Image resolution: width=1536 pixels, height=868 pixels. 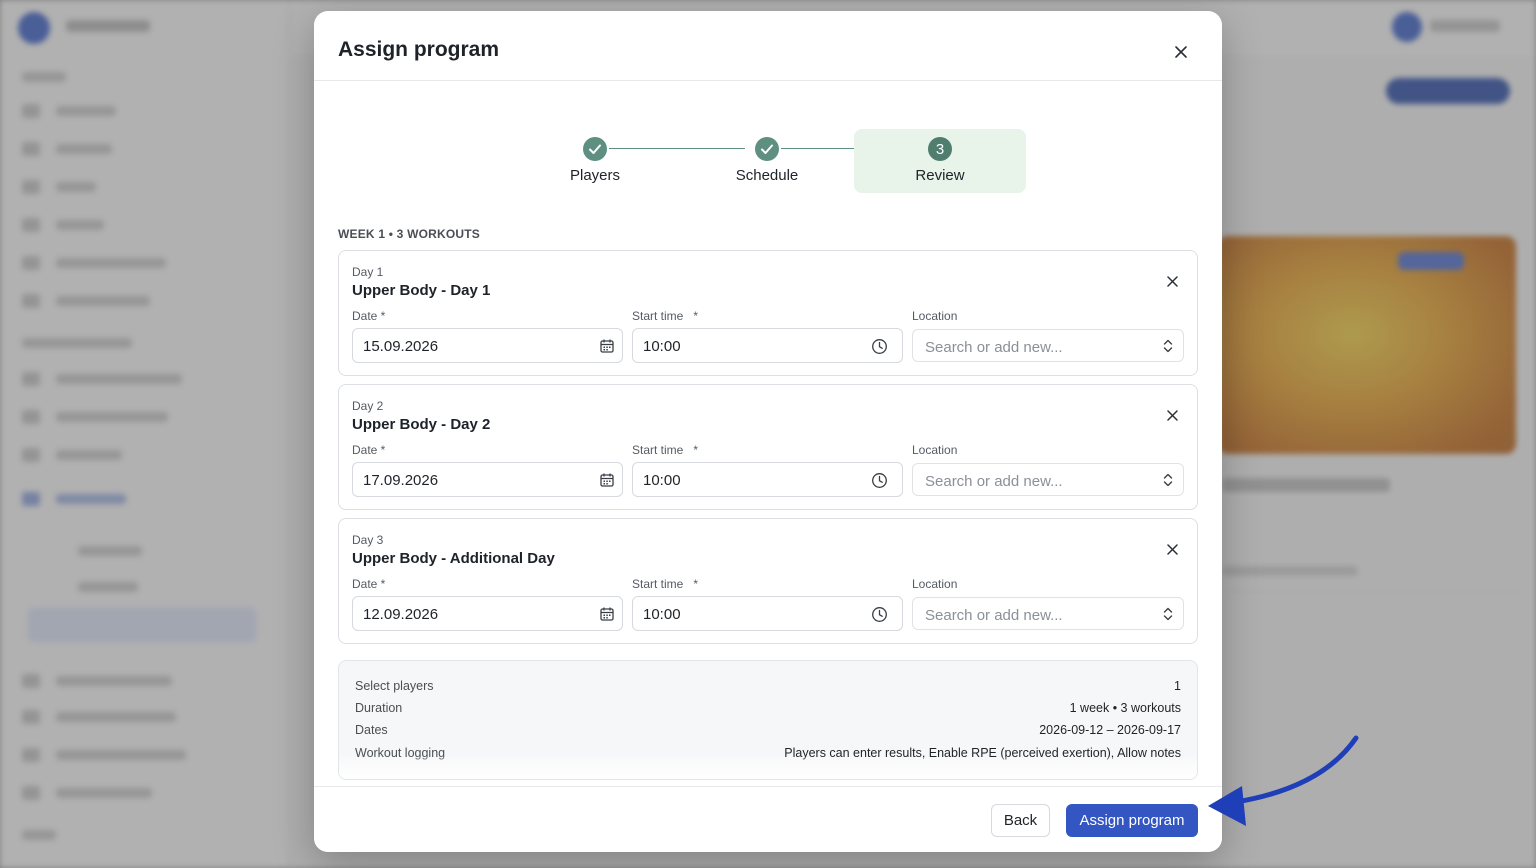 I want to click on summary-value: 1 week • 3 workouts, so click(x=1125, y=708).